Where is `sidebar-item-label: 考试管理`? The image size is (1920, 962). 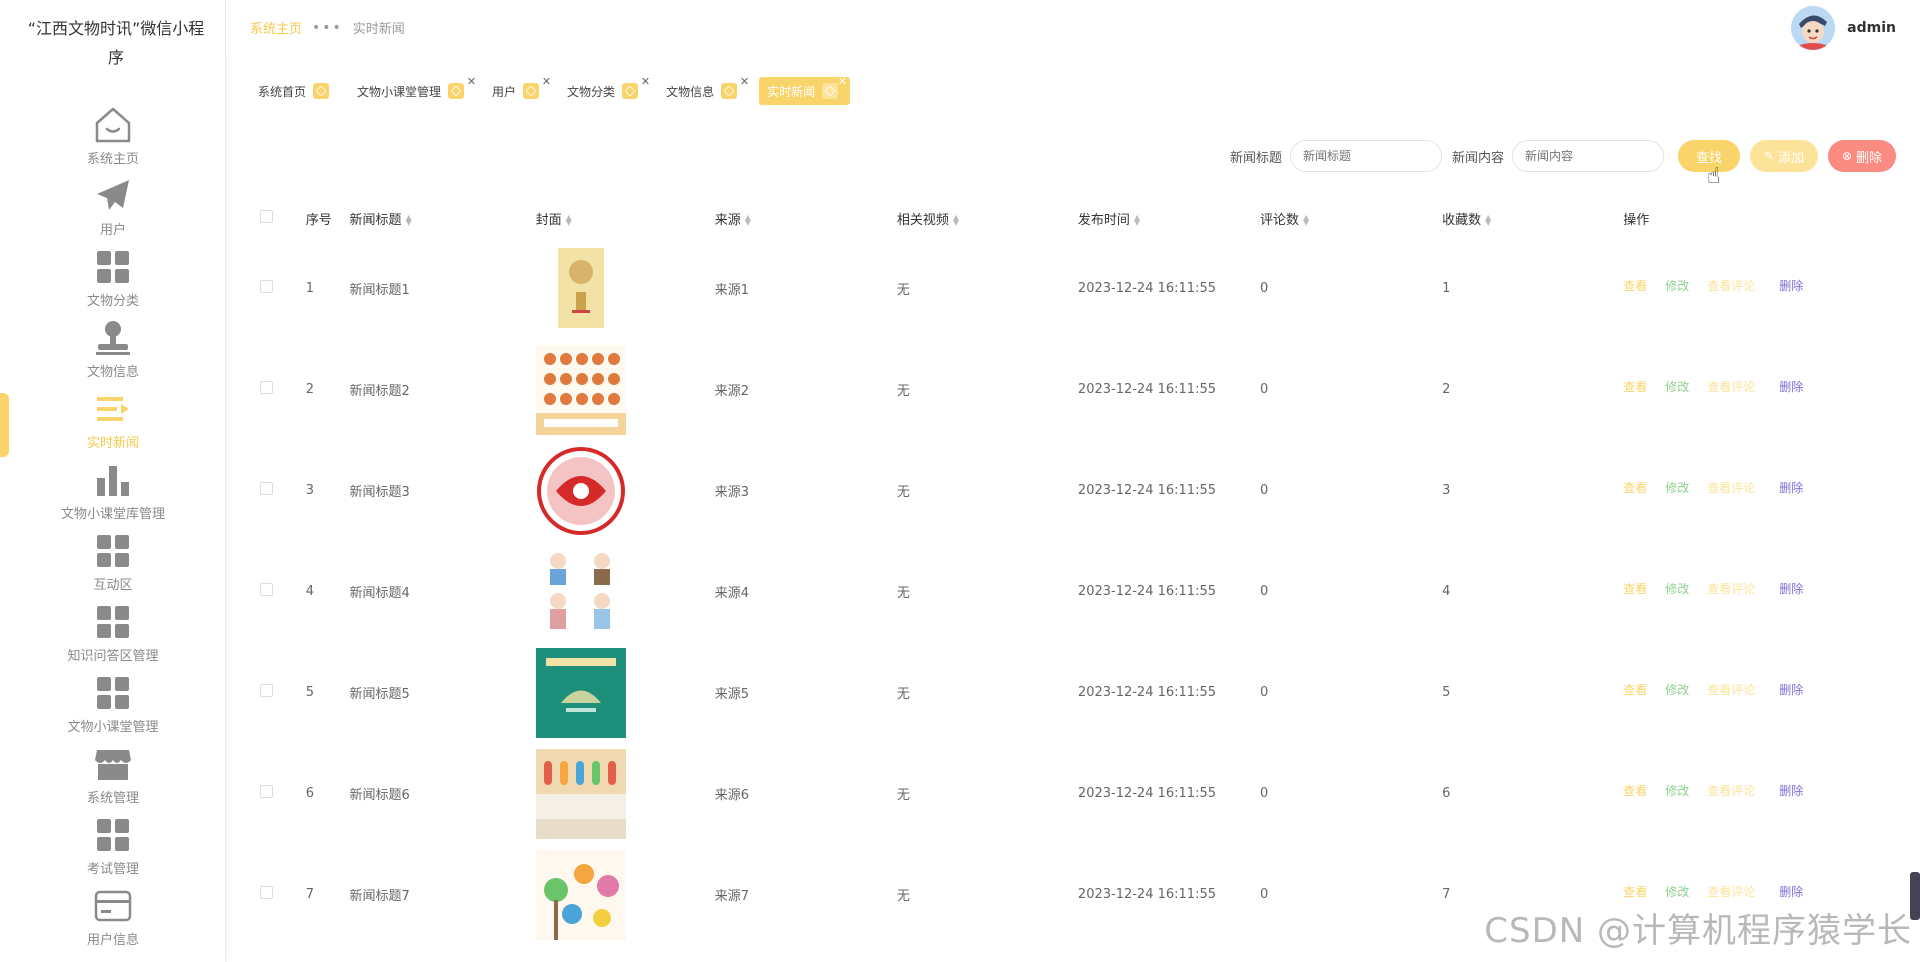 sidebar-item-label: 考试管理 is located at coordinates (112, 869).